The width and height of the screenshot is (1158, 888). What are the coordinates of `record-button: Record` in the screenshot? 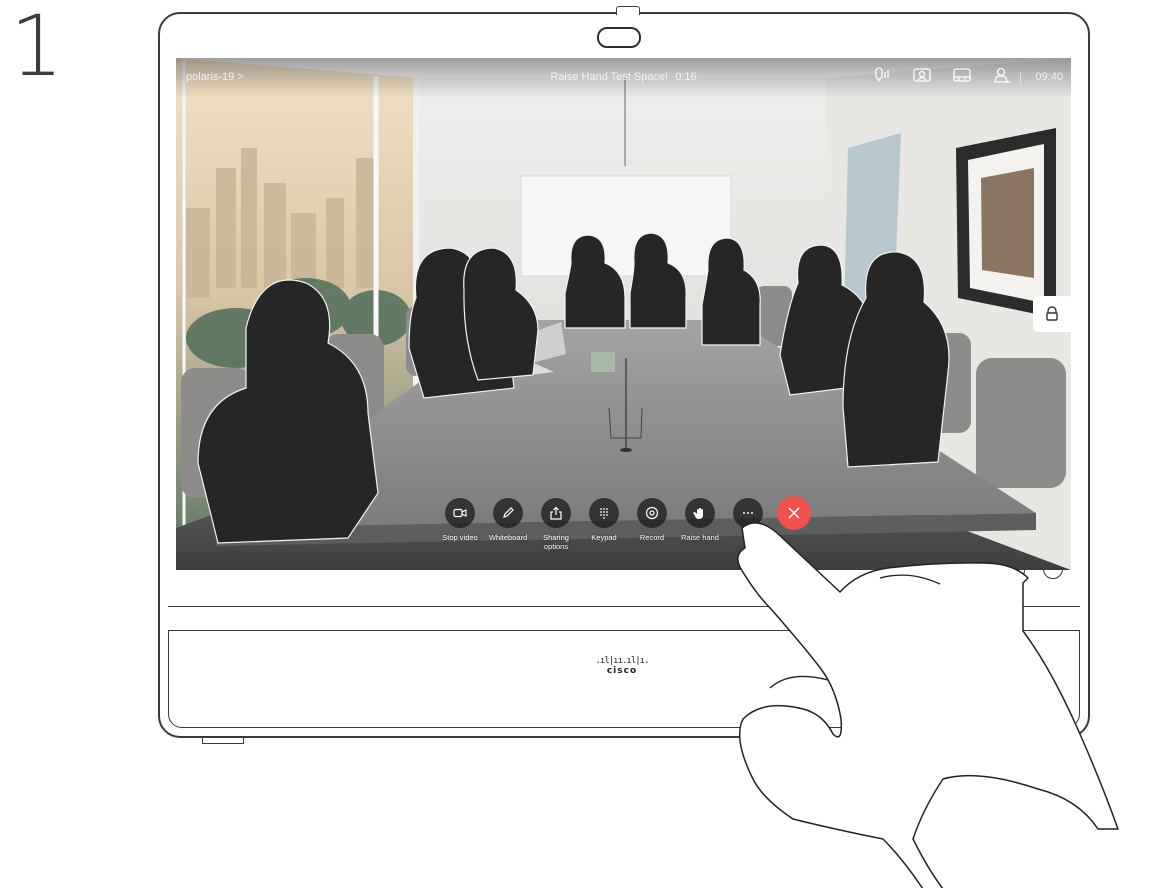 It's located at (652, 520).